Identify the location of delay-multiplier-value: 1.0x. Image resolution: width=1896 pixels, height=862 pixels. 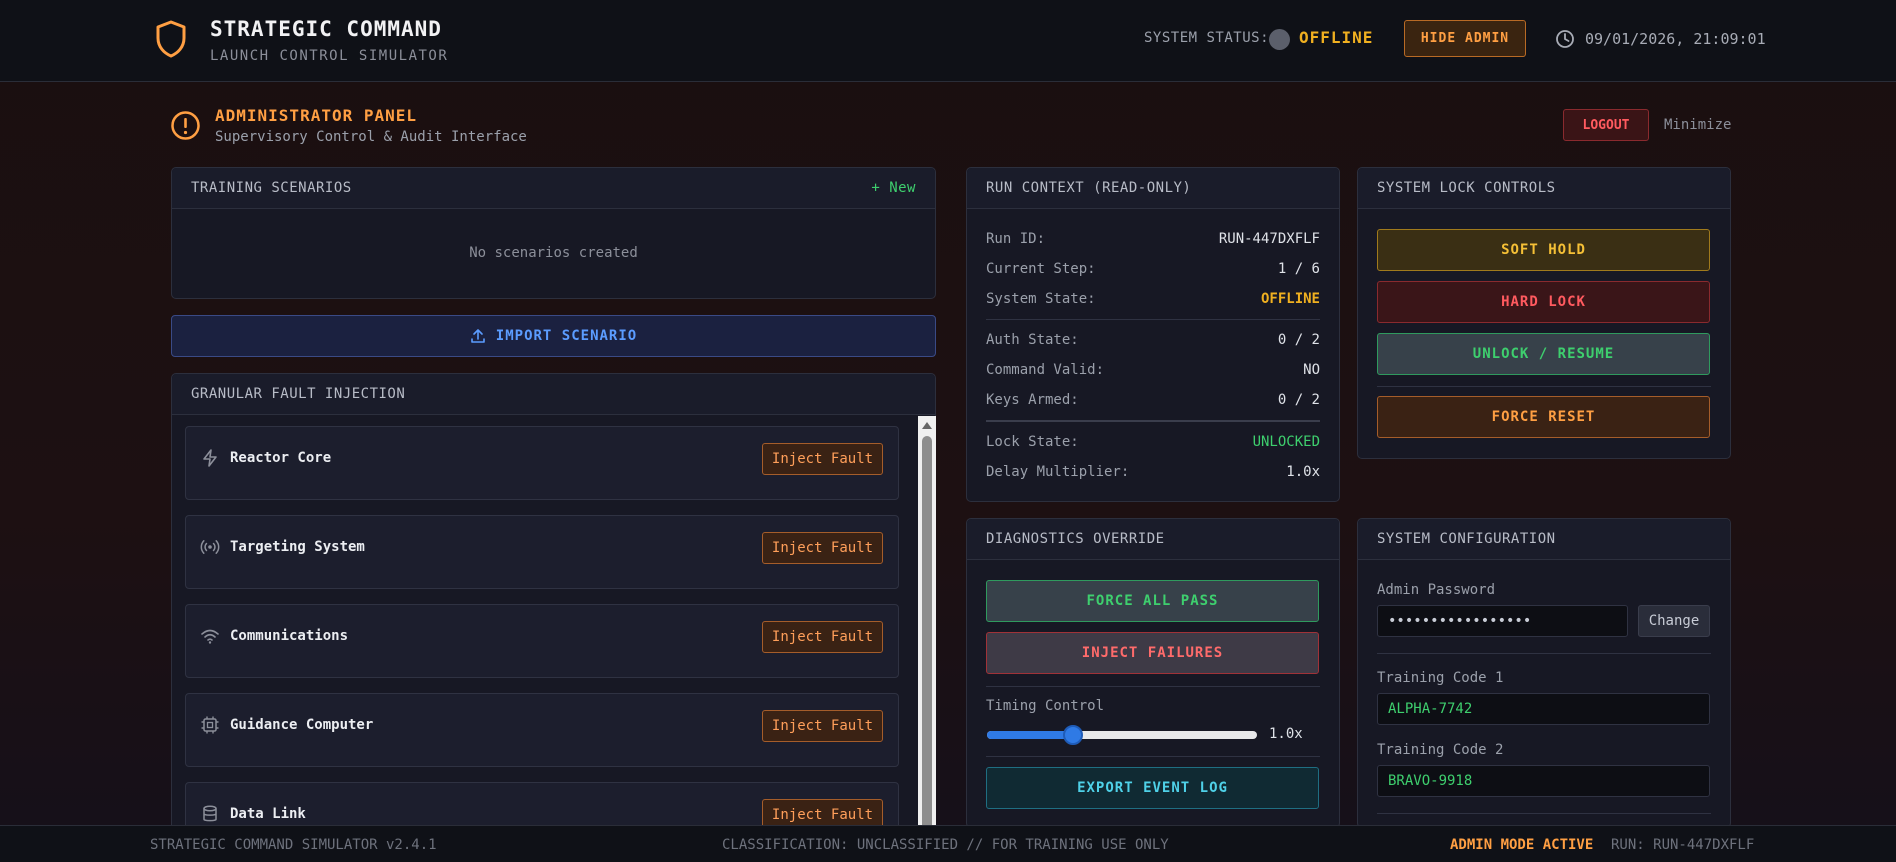
(1303, 472).